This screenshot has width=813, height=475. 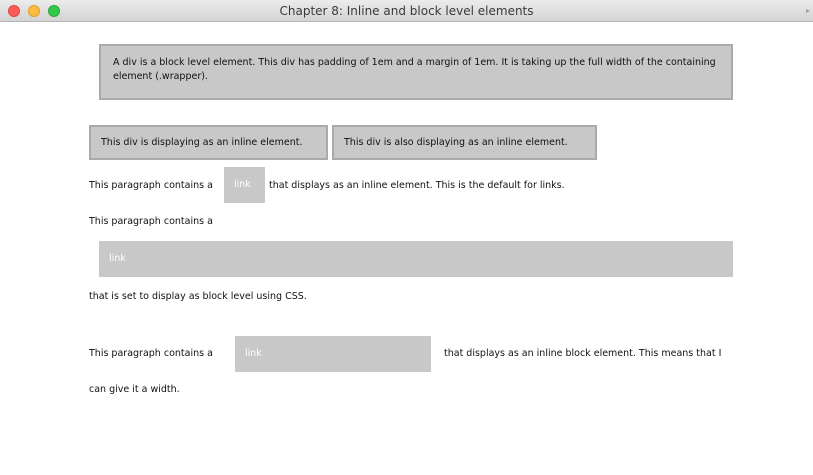 I want to click on para1-before: This paragraph contains a, so click(x=151, y=185).